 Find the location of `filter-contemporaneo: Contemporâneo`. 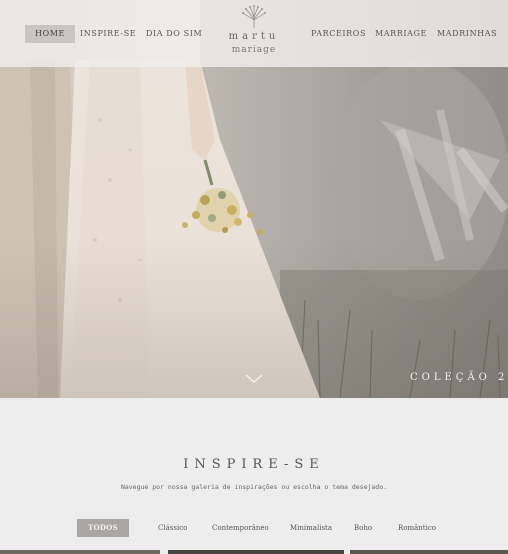

filter-contemporaneo: Contemporâneo is located at coordinates (240, 528).